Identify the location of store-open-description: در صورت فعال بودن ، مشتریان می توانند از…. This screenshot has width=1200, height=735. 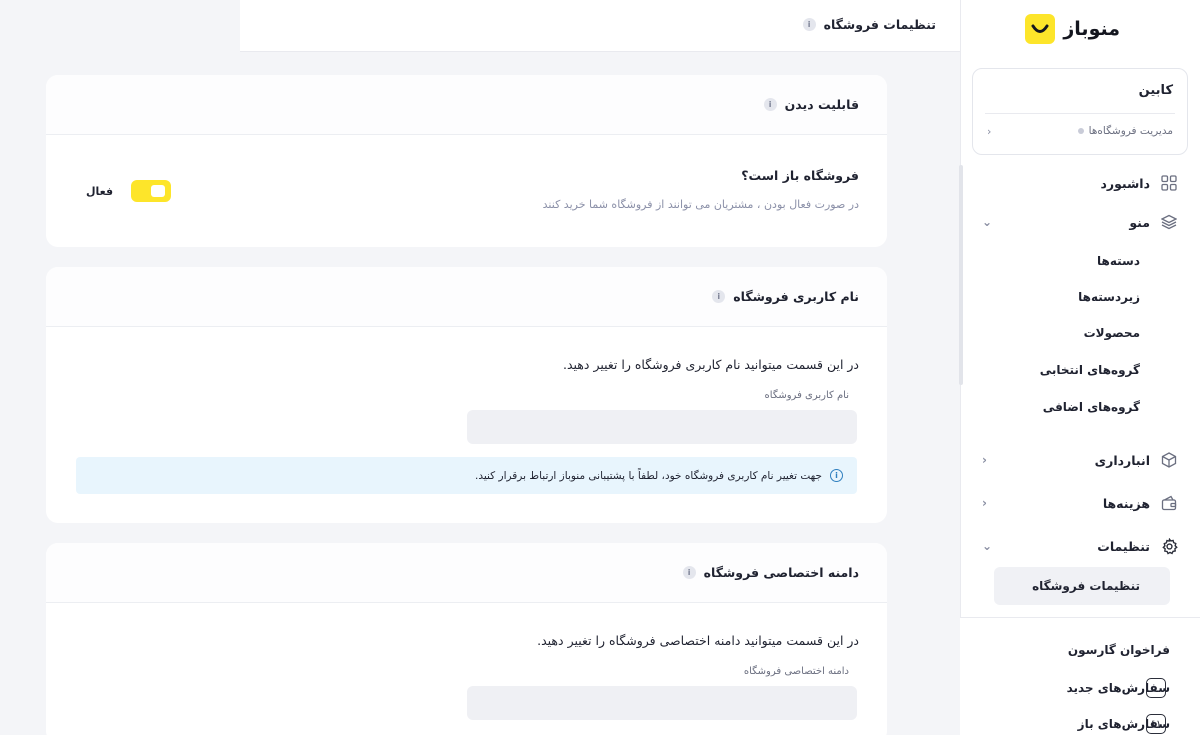
(700, 204).